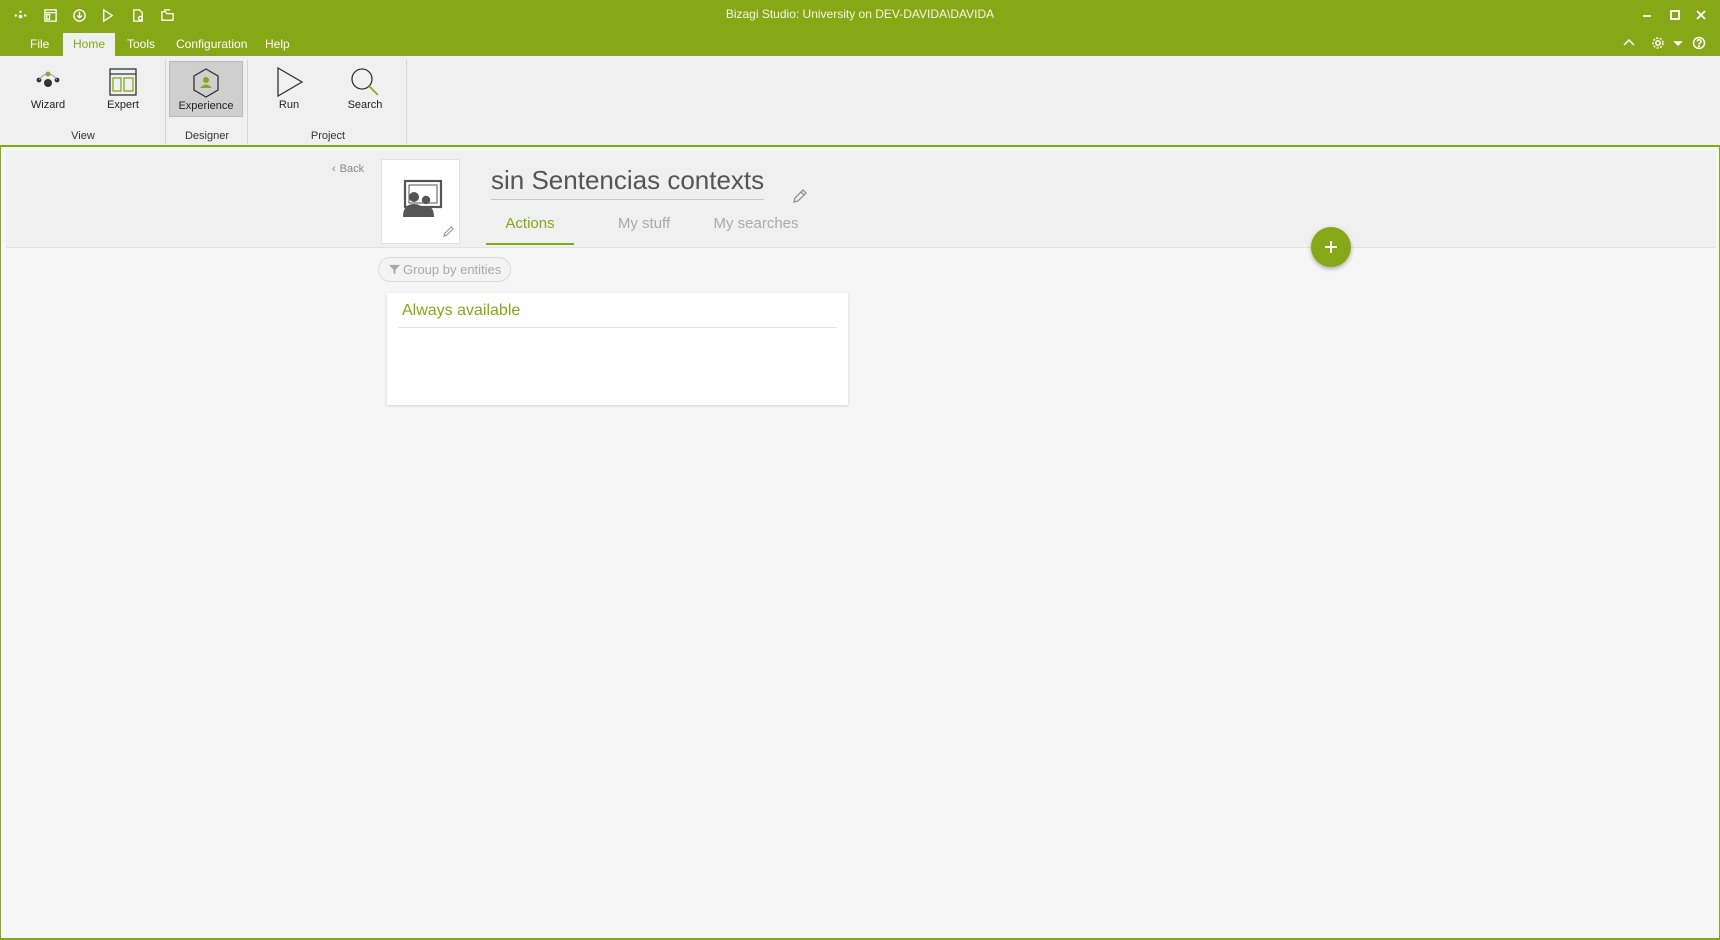 The image size is (1720, 940). What do you see at coordinates (328, 136) in the screenshot?
I see `group-project-label: Project` at bounding box center [328, 136].